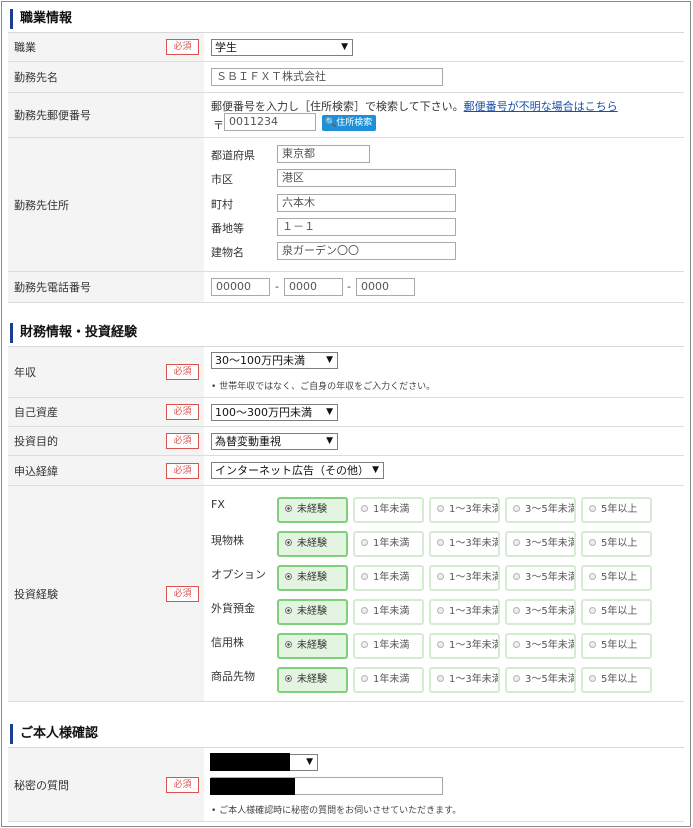 The width and height of the screenshot is (693, 828). Describe the element at coordinates (274, 441) in the screenshot. I see `purpose-select: 為替変動重視 ▼` at that location.